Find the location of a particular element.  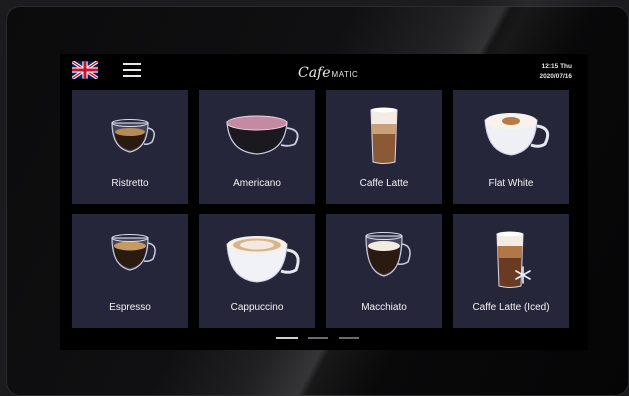

drink-tile-caffe-latte-iced: Caffe Latte (Iced) is located at coordinates (511, 271).